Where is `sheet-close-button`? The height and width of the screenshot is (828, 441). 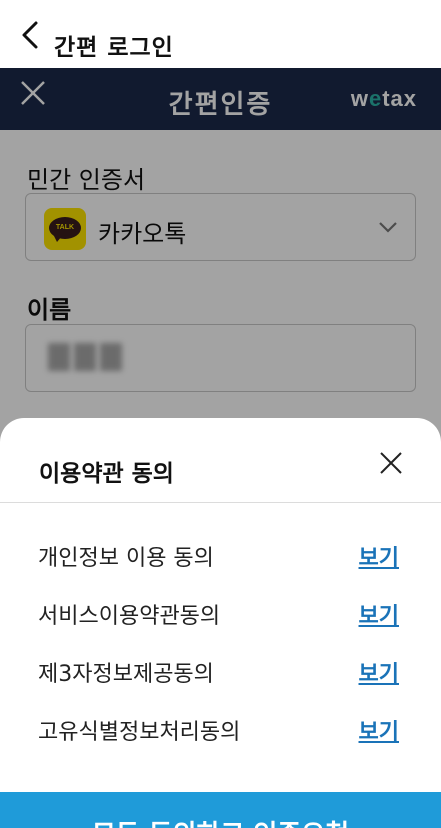
sheet-close-button is located at coordinates (391, 463).